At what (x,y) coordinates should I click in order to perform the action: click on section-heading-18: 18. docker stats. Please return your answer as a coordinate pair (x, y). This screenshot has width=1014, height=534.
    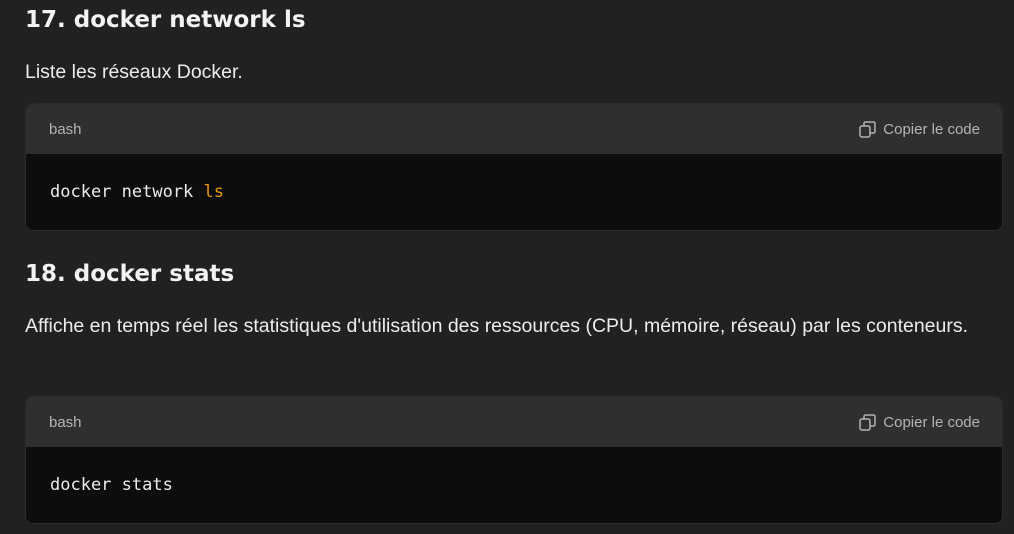
    Looking at the image, I should click on (130, 274).